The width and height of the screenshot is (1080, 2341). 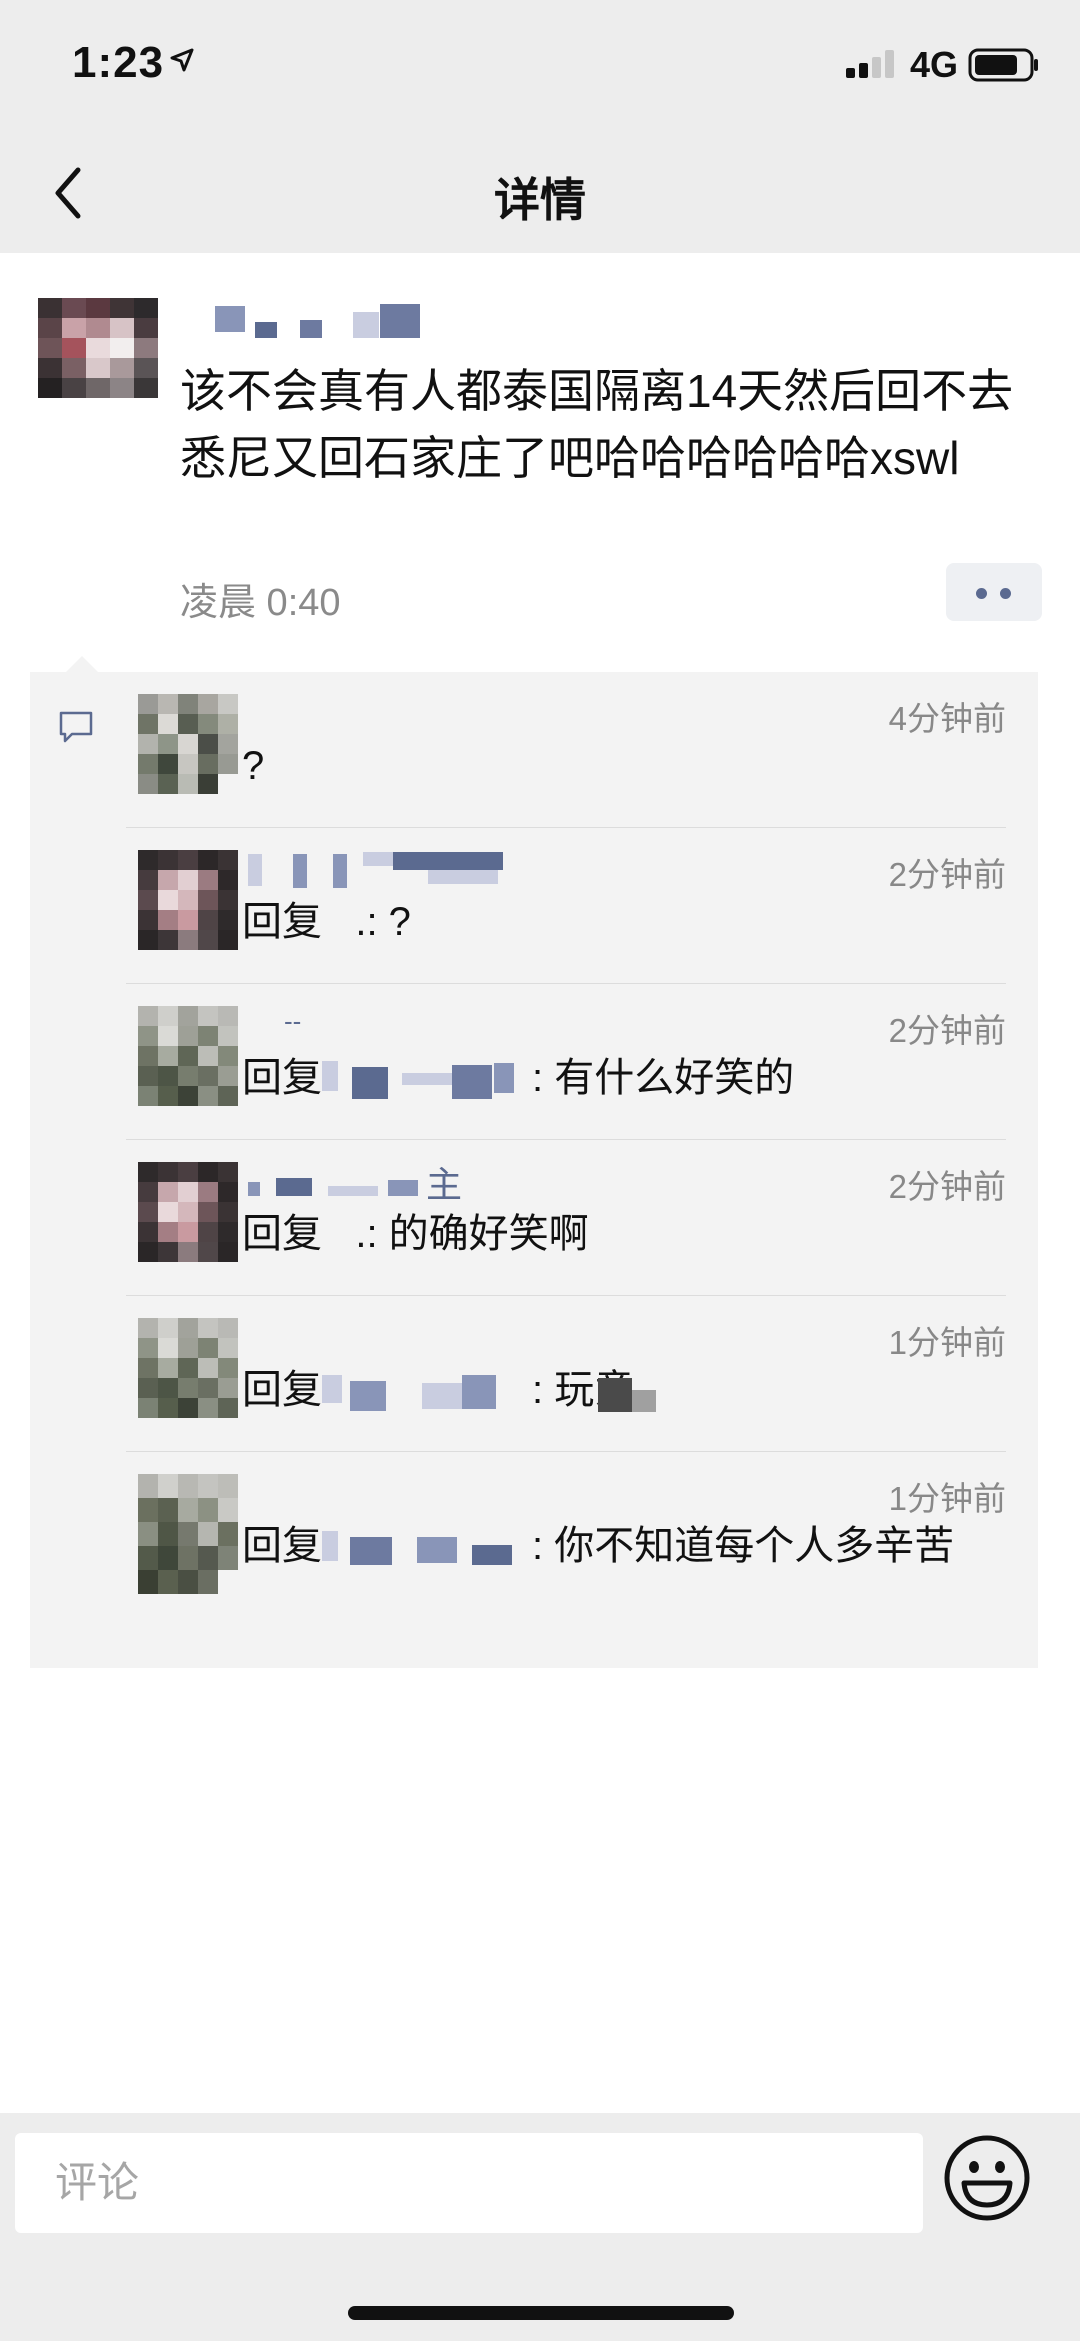 I want to click on comment-item: 主 2分钟前 回复 .: 的确好笑啊, so click(x=534, y=1218).